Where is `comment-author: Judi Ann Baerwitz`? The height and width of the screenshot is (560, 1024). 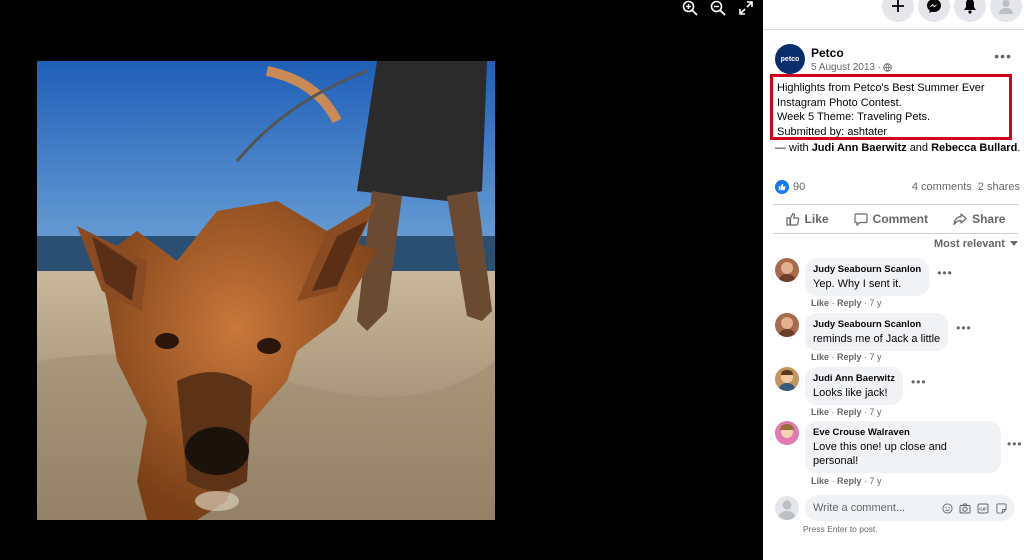 comment-author: Judi Ann Baerwitz is located at coordinates (854, 379).